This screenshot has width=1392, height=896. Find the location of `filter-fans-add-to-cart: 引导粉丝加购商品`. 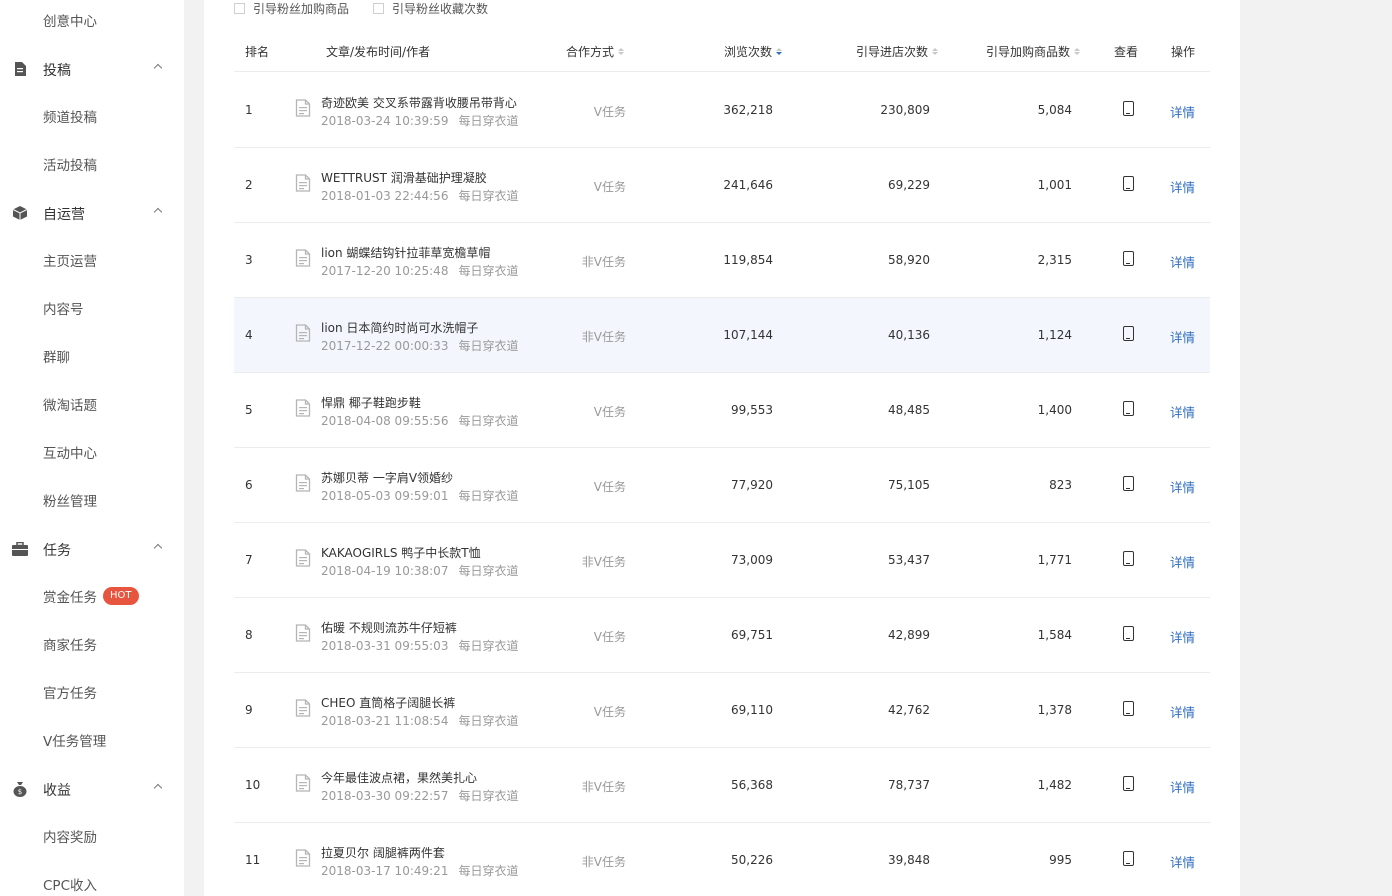

filter-fans-add-to-cart: 引导粉丝加购商品 is located at coordinates (291, 8).